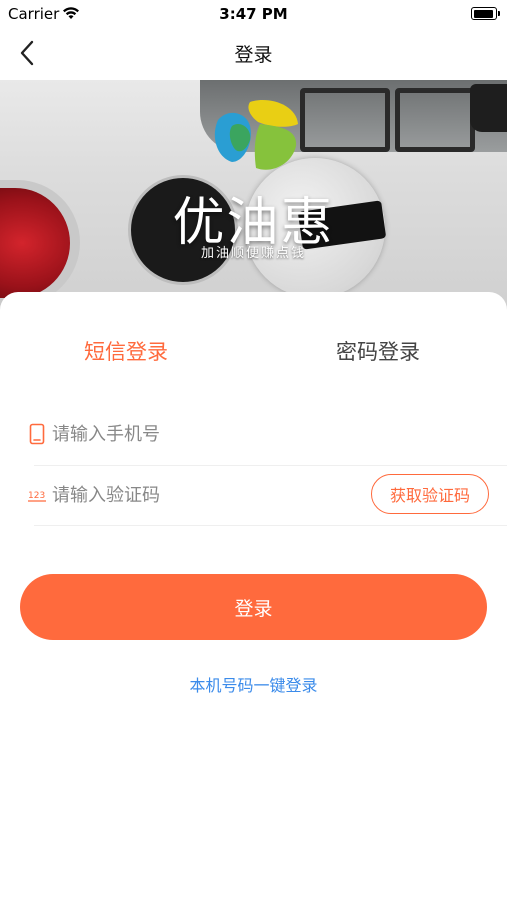 Image resolution: width=507 pixels, height=900 pixels. I want to click on tab-sms-login: 短信登录, so click(126, 351).